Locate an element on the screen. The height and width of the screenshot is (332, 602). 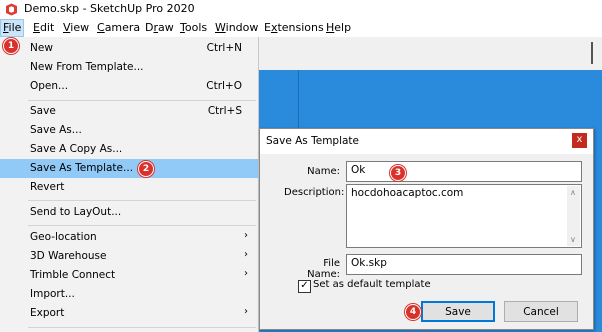
description-field: hocdohoacaptoc.com ∧ ∨ is located at coordinates (464, 216).